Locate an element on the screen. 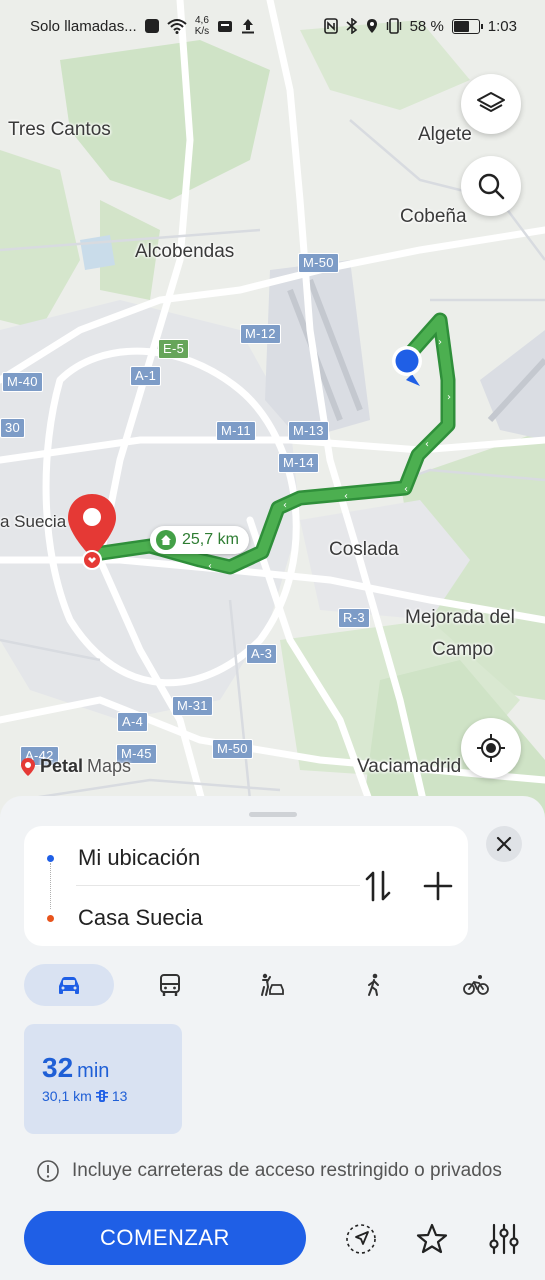  walk-icon is located at coordinates (373, 984).